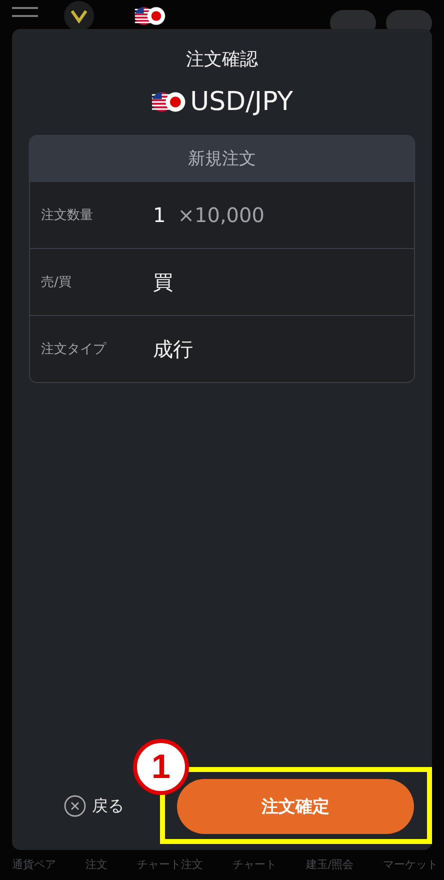 The height and width of the screenshot is (880, 444). Describe the element at coordinates (169, 864) in the screenshot. I see `nav-tab: チャート注文` at that location.